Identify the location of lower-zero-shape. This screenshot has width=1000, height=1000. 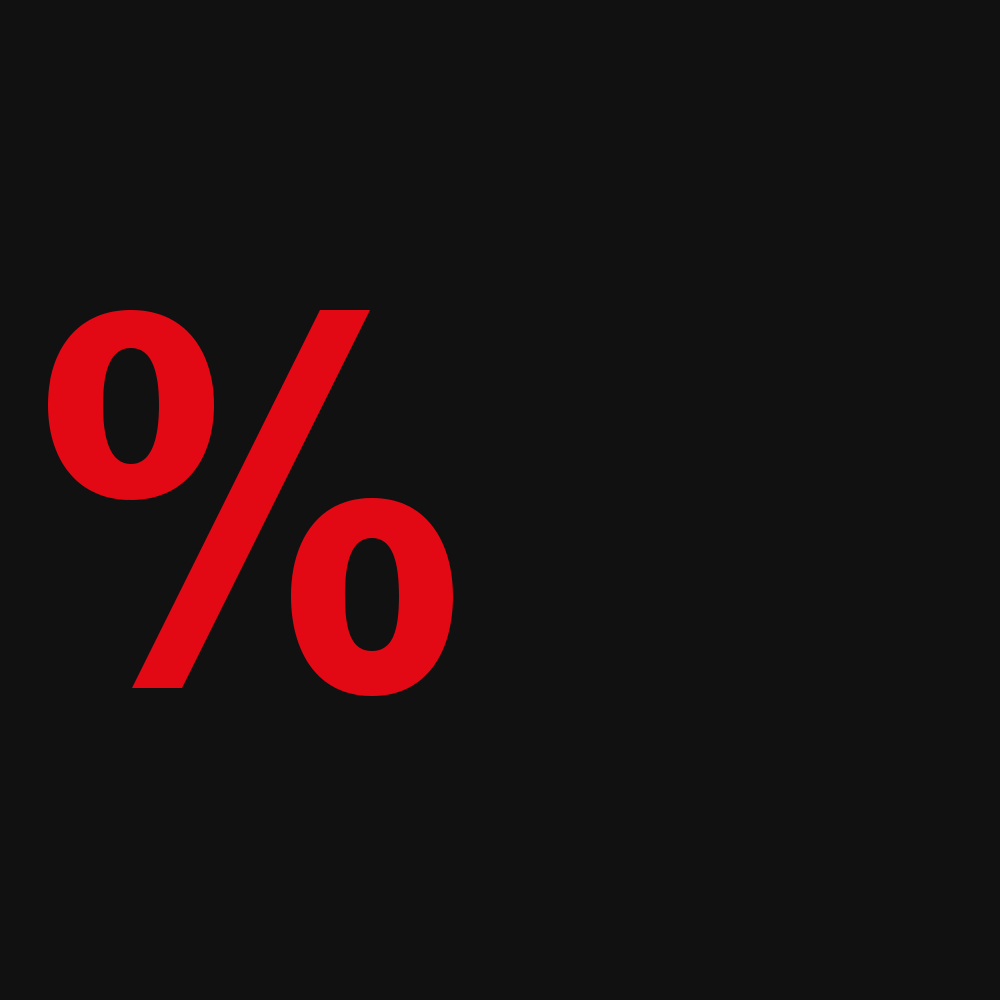
(372, 597).